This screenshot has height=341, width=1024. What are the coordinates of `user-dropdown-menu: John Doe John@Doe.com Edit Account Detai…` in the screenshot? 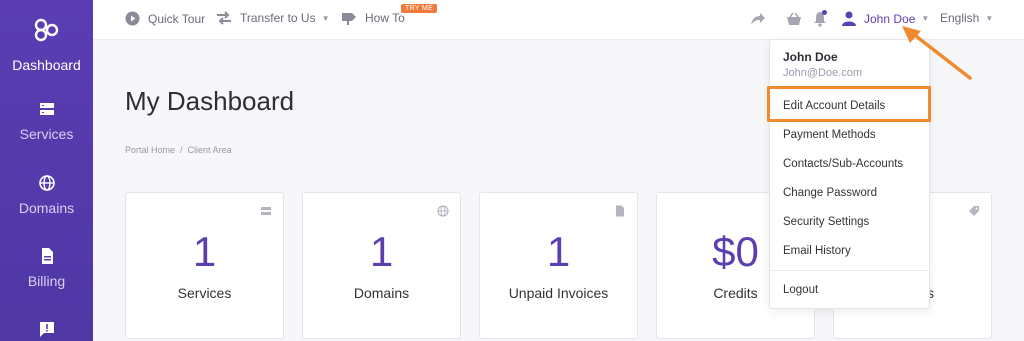 It's located at (849, 174).